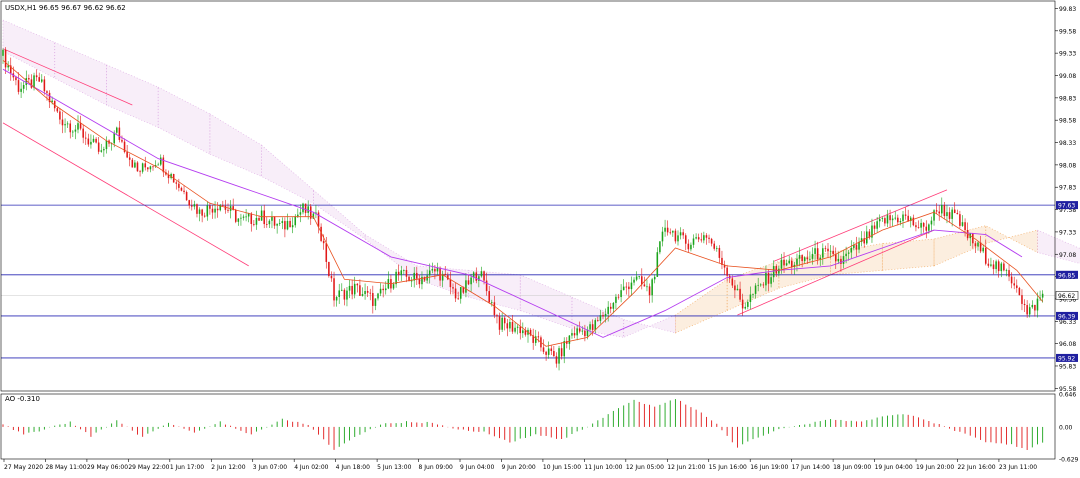 This screenshot has height=478, width=1080. What do you see at coordinates (228, 467) in the screenshot?
I see `time-tick-label: 2 Jun 12:00` at bounding box center [228, 467].